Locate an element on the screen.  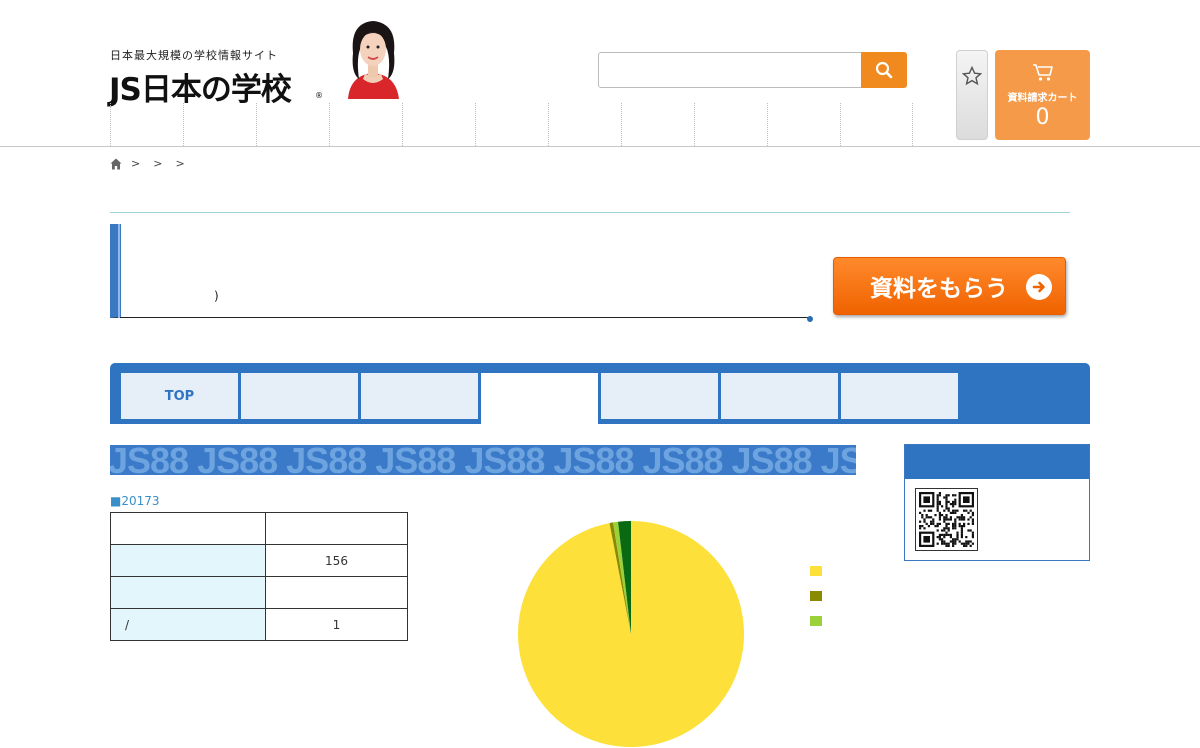
section-label: ■20173 is located at coordinates (135, 501).